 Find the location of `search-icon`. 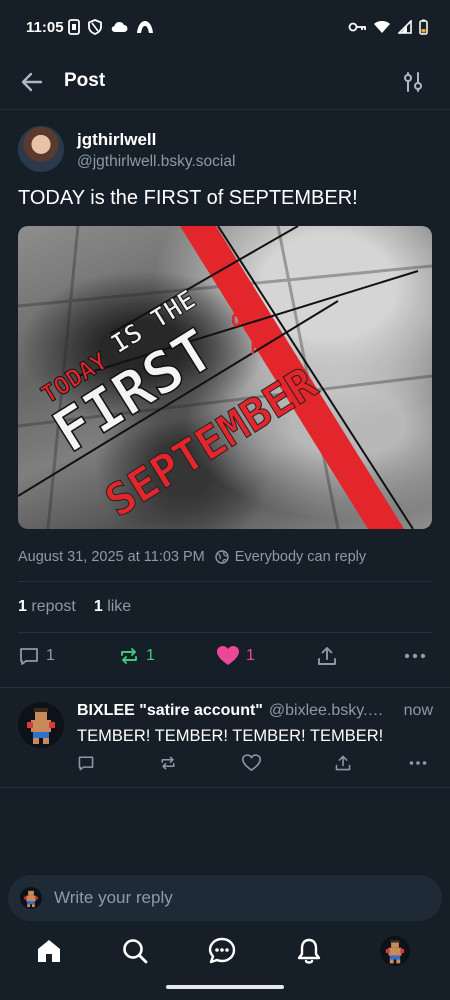

search-icon is located at coordinates (135, 951).